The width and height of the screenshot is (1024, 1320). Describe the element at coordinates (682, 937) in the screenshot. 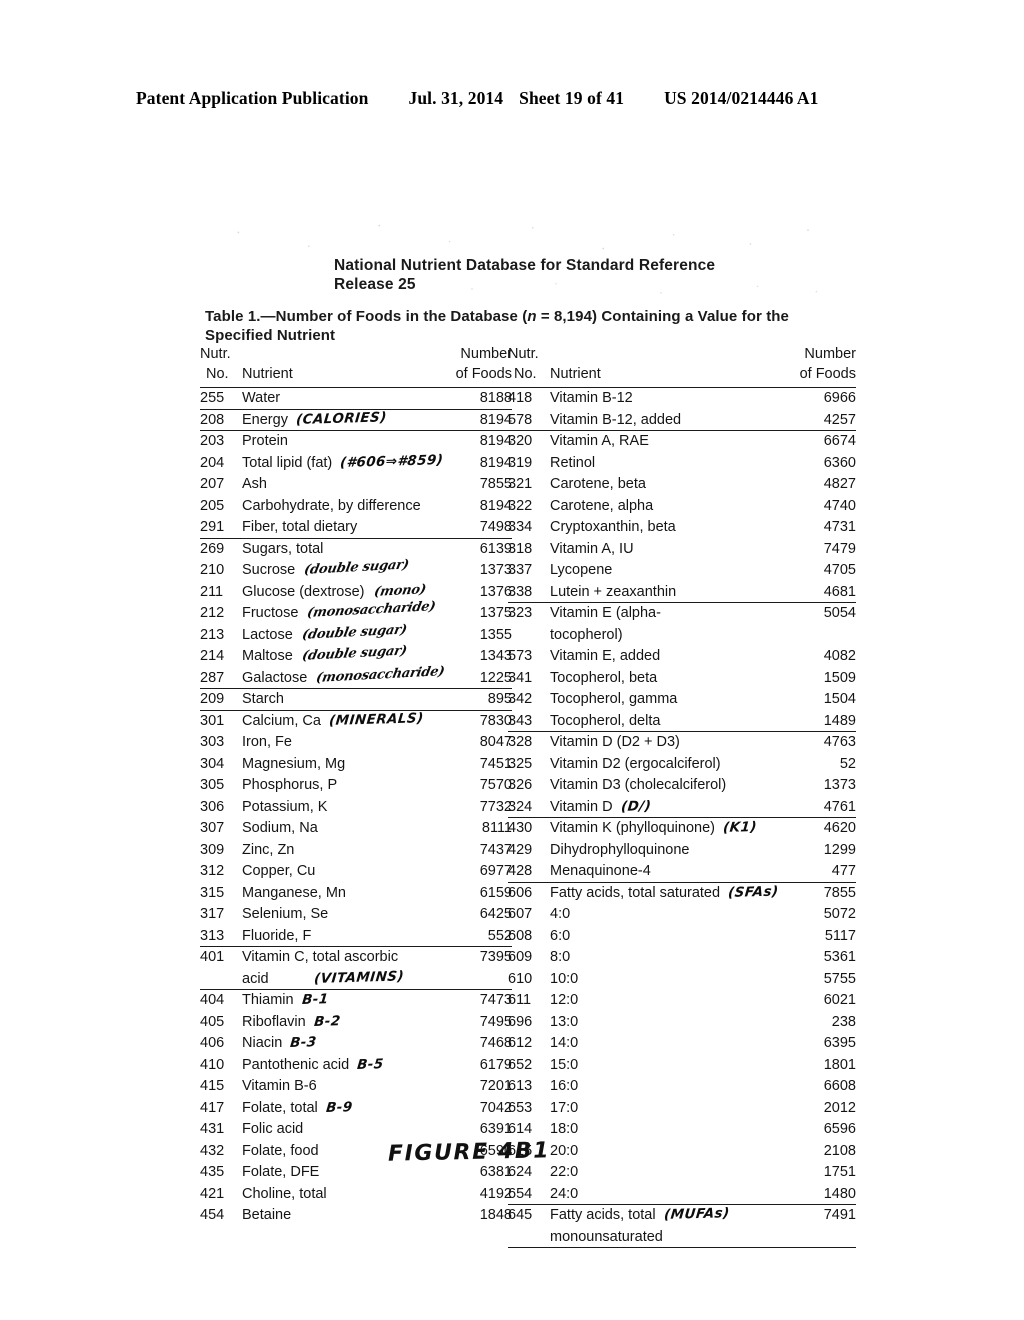

I see `table-row: 608 6:0 5117` at that location.